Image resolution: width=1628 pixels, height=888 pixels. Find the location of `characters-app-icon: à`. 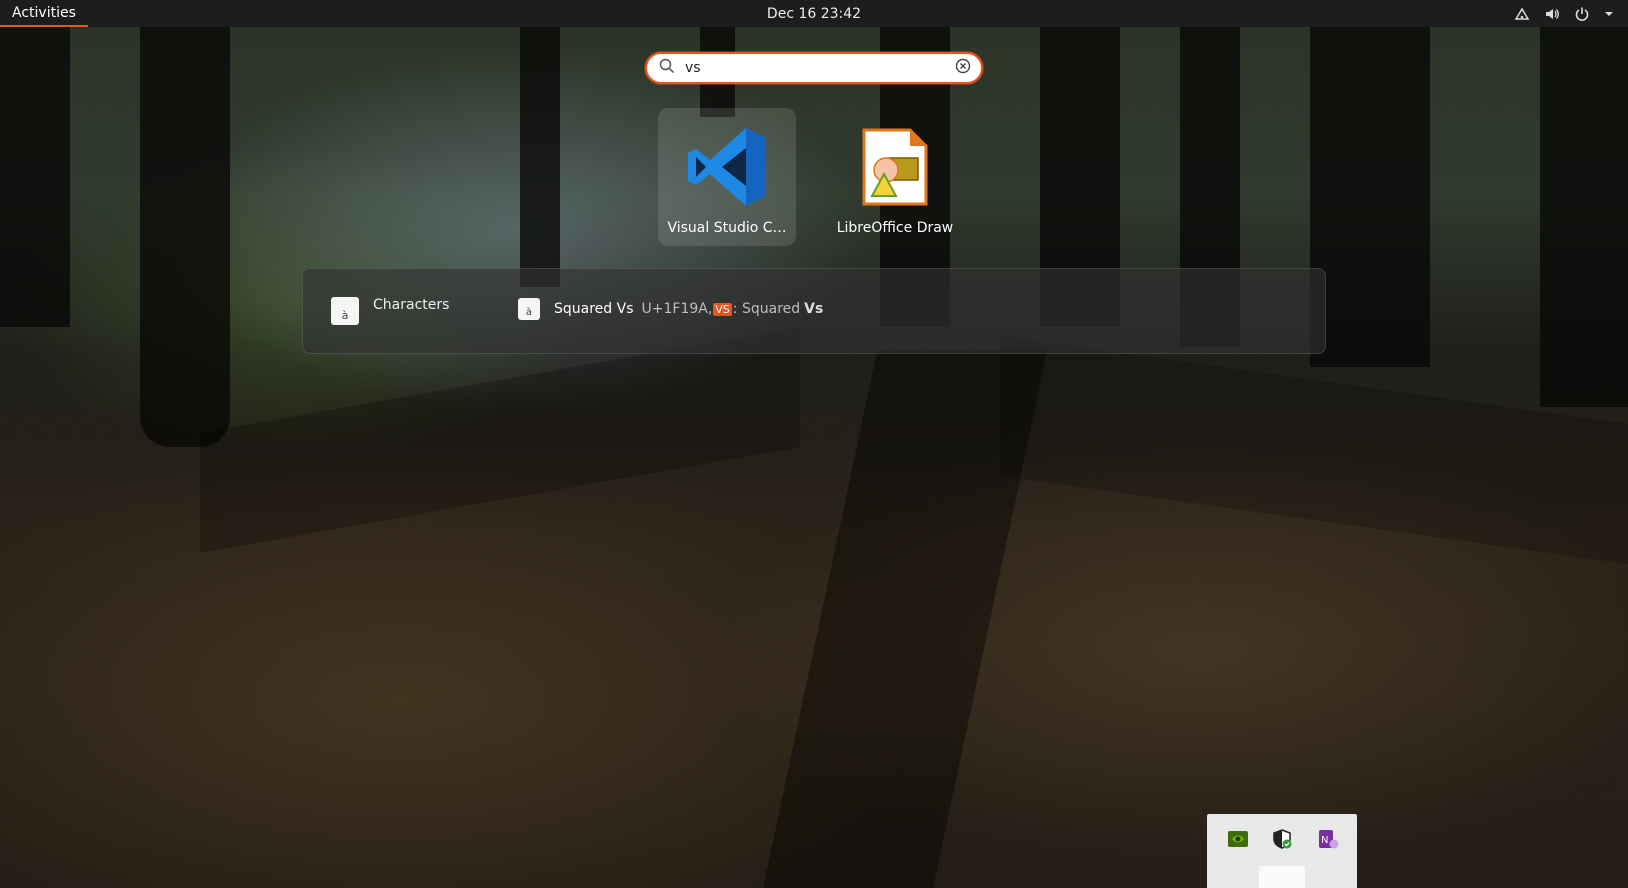

characters-app-icon: à is located at coordinates (345, 311).